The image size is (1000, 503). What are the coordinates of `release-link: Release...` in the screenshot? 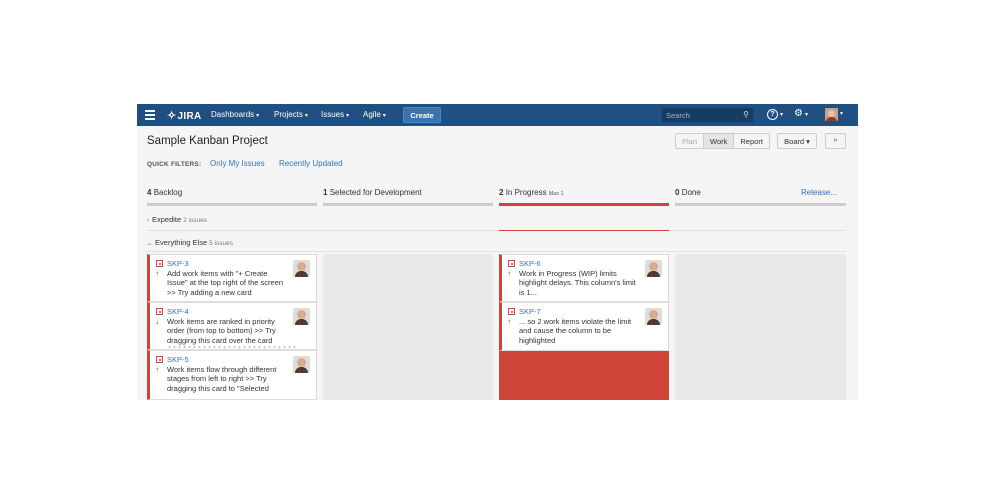 It's located at (819, 192).